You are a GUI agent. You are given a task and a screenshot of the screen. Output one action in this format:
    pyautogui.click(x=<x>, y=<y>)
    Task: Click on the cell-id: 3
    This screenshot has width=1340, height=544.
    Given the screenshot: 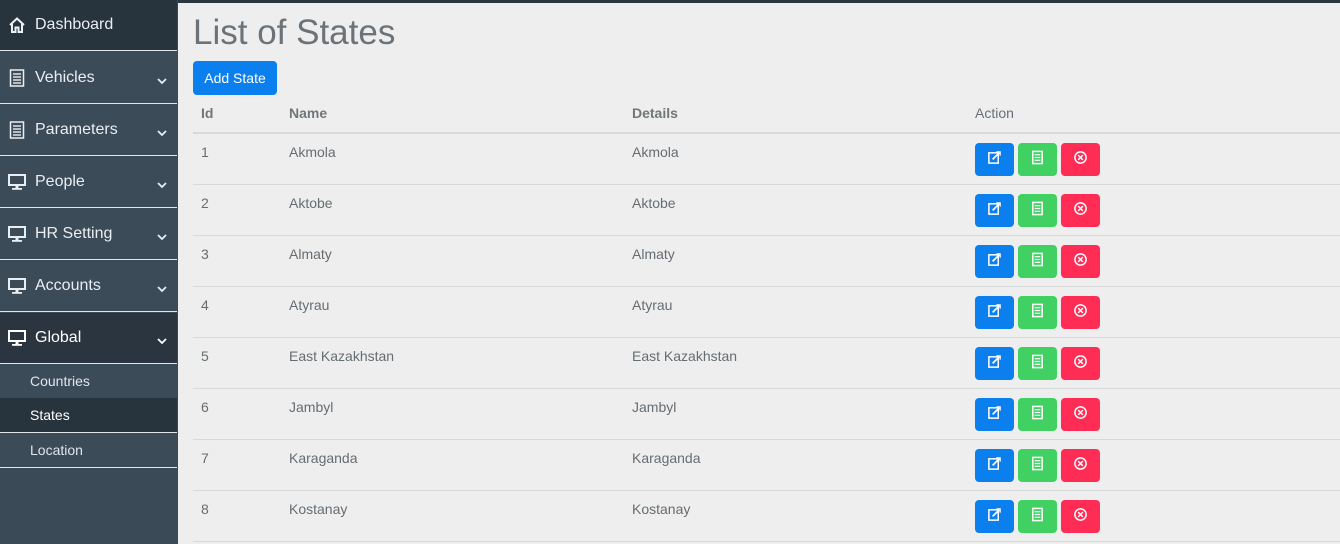 What is the action you would take?
    pyautogui.click(x=205, y=254)
    